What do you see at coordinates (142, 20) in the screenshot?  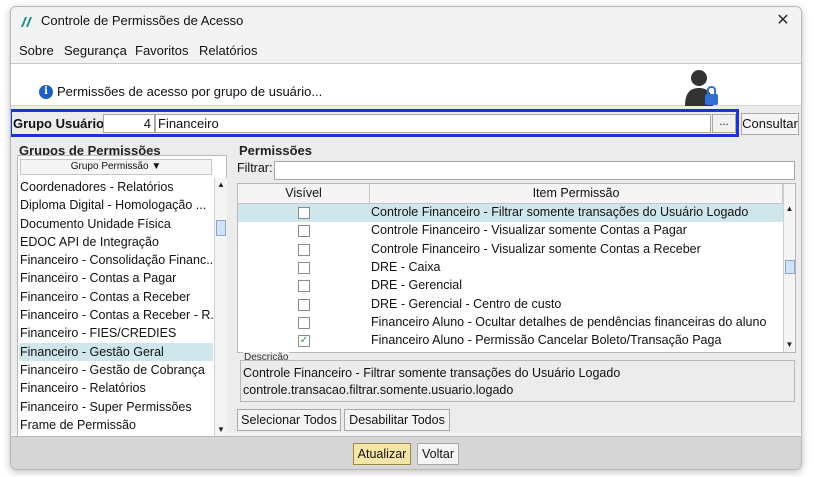 I see `window-title: Controle de Permissões de Acesso` at bounding box center [142, 20].